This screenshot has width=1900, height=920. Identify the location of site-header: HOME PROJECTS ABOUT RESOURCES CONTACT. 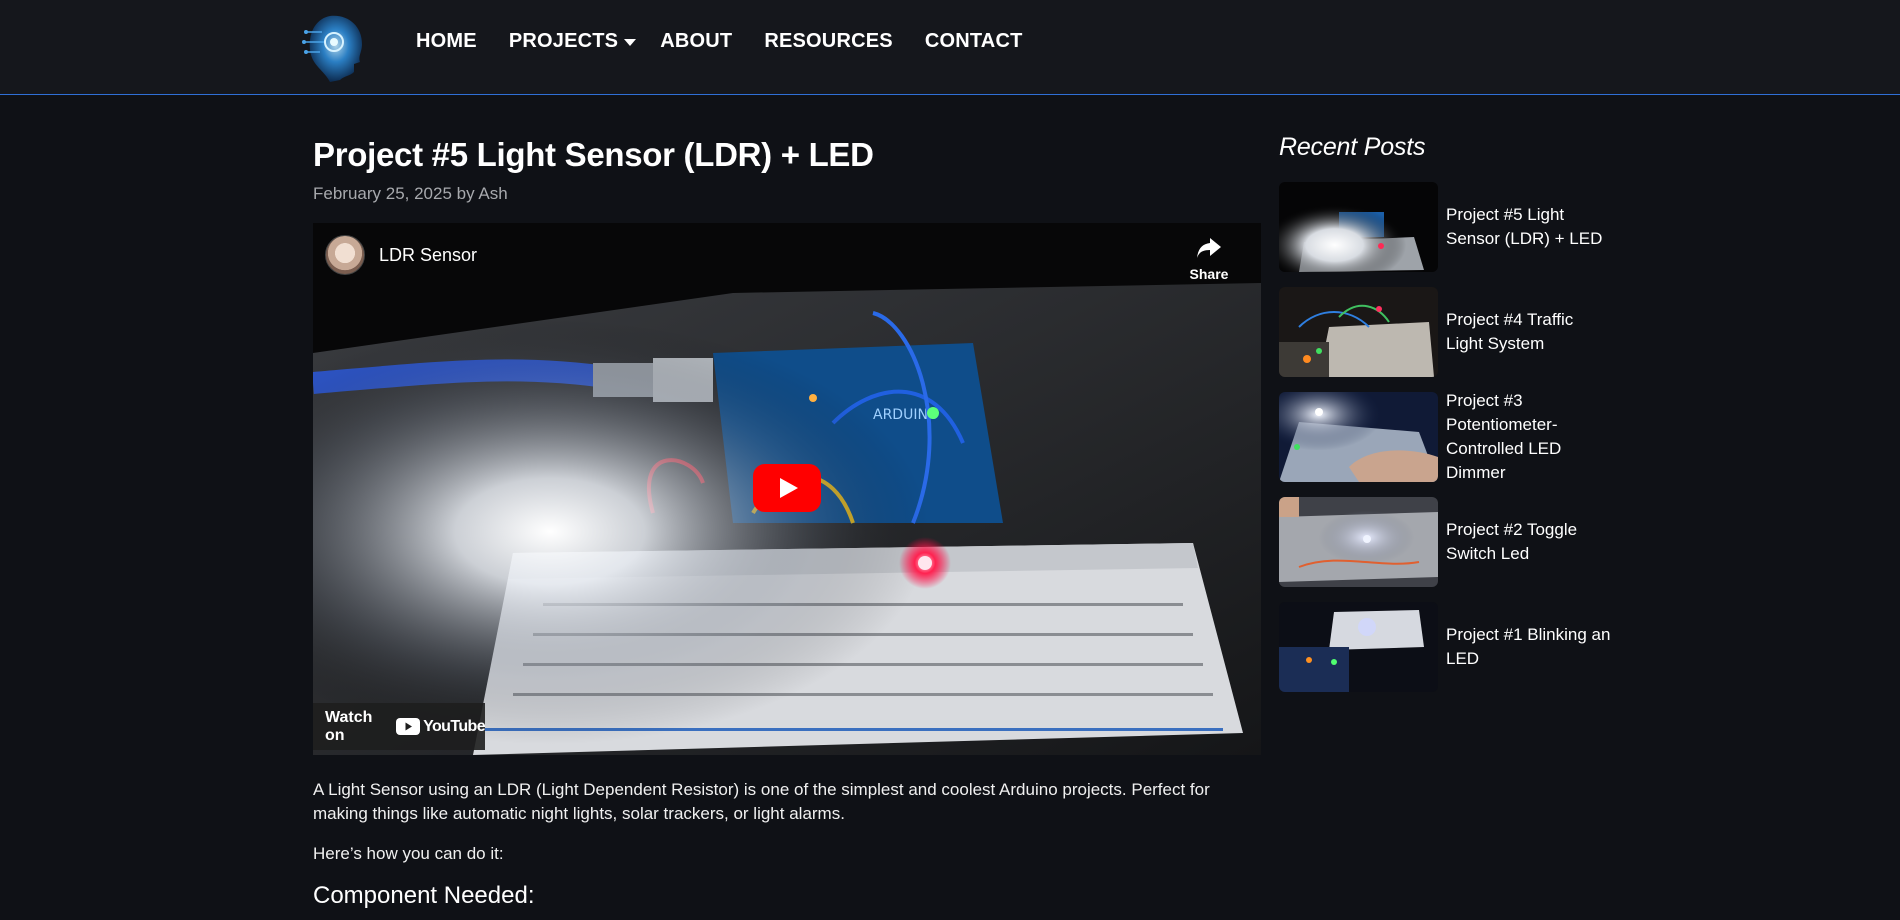
(950, 47).